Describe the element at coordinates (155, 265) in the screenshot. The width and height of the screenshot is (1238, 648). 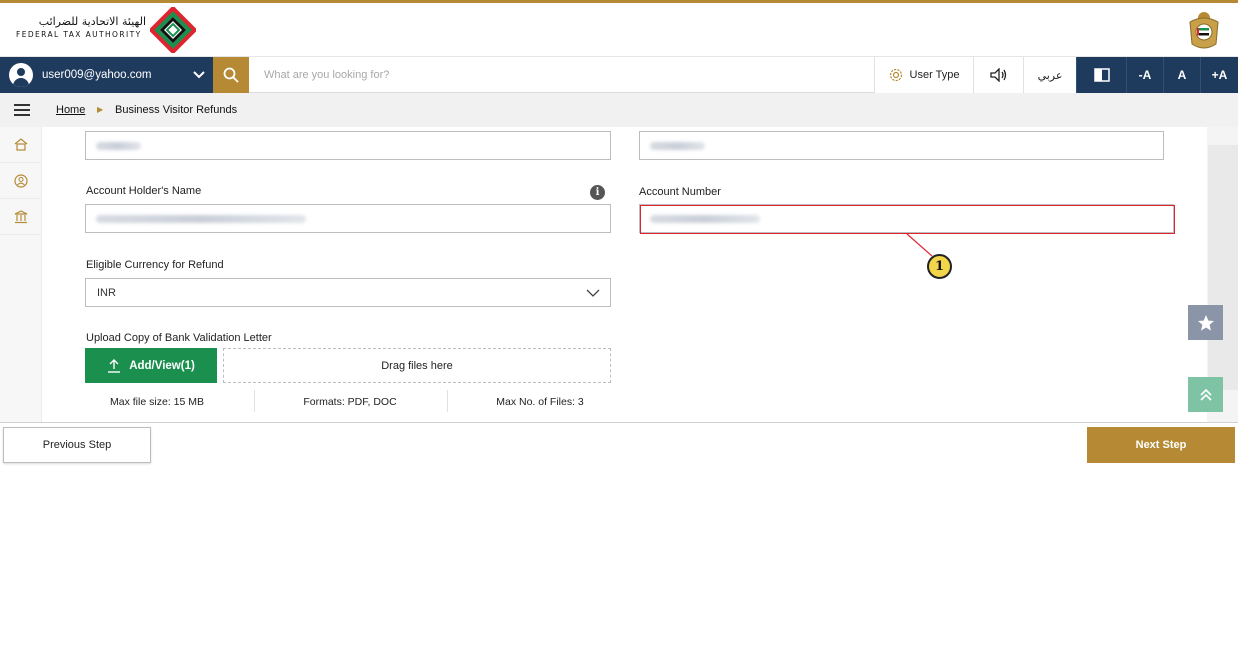
I see `currency-label: Eligible Currency for Refund` at that location.